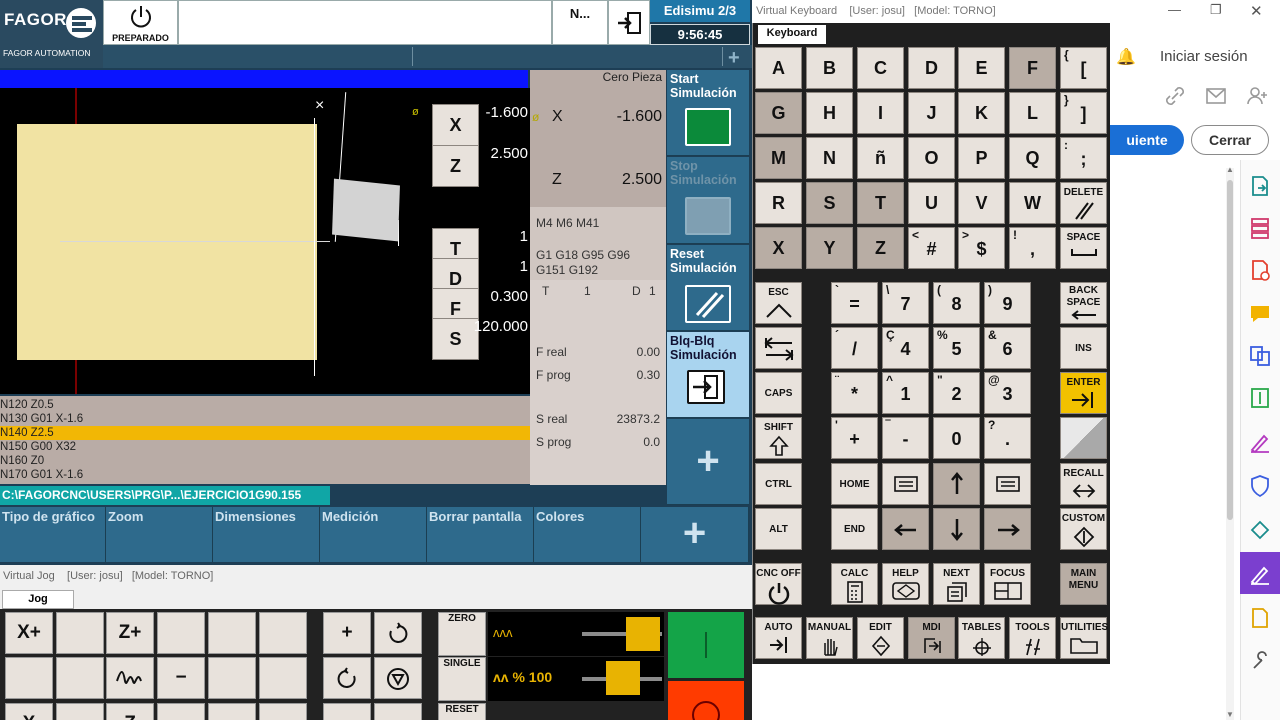 This screenshot has height=720, width=1280. What do you see at coordinates (1007, 584) in the screenshot?
I see `key-focus: FOCUS` at bounding box center [1007, 584].